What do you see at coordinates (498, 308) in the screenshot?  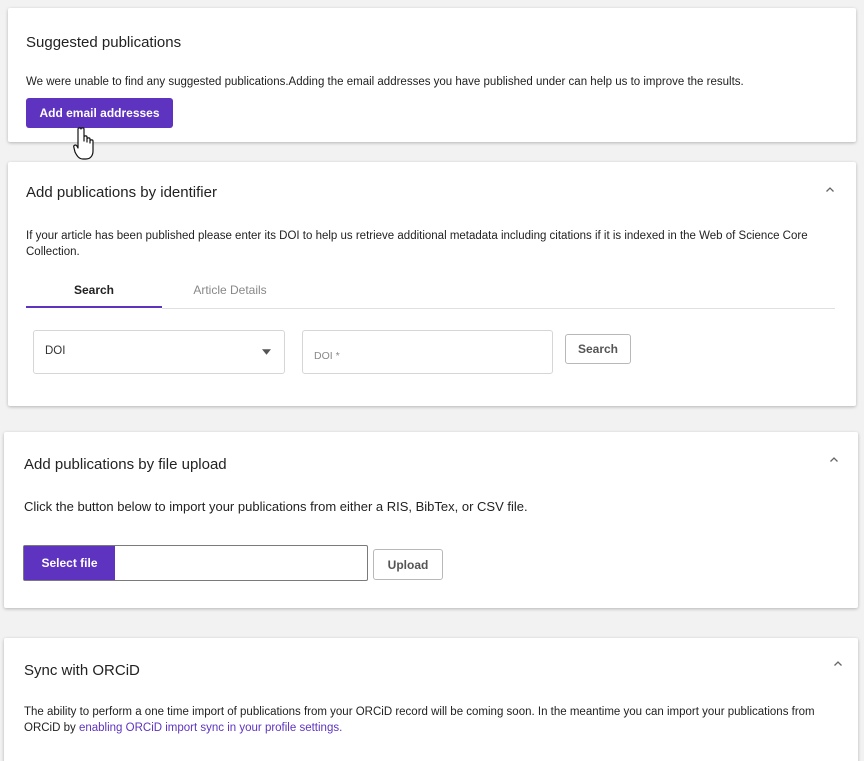 I see `tabs-divider` at bounding box center [498, 308].